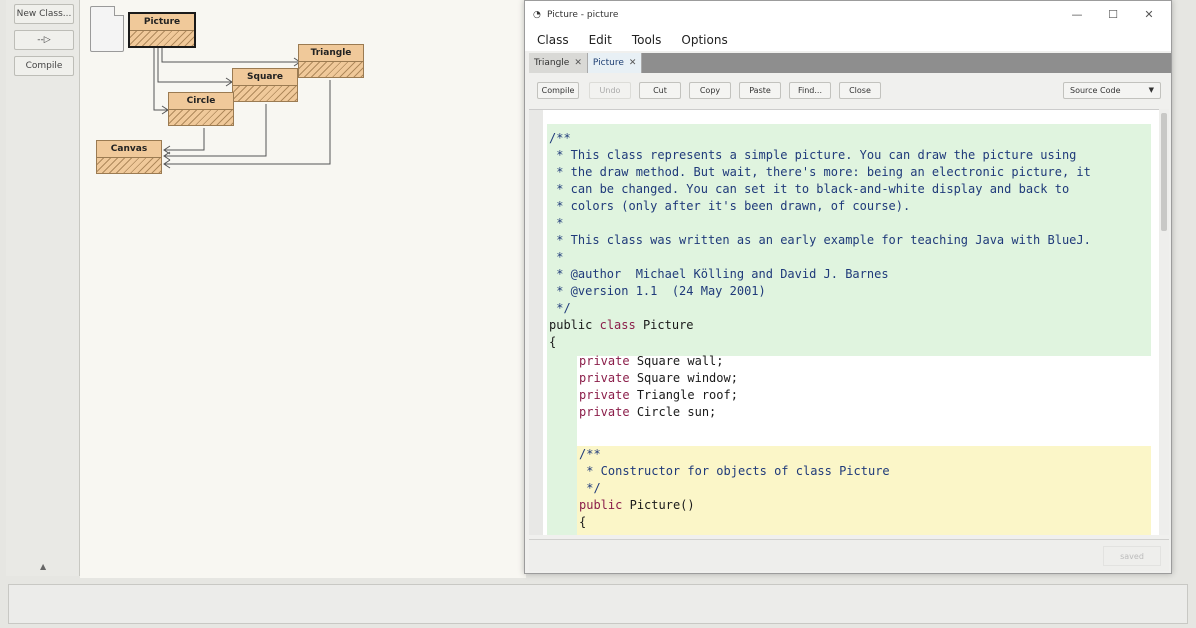  What do you see at coordinates (600, 40) in the screenshot?
I see `menu-edit: Edit` at bounding box center [600, 40].